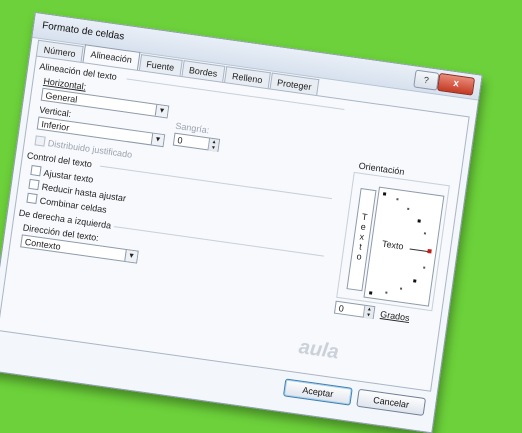 The image size is (522, 433). Describe the element at coordinates (354, 310) in the screenshot. I see `degrees-spinner: 0 ▲ ▼` at that location.